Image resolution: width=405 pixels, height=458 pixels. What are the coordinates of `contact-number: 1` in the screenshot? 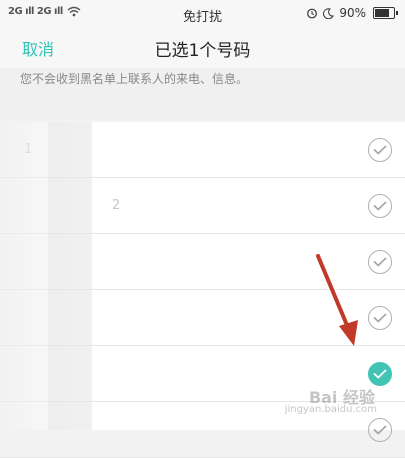 It's located at (28, 149).